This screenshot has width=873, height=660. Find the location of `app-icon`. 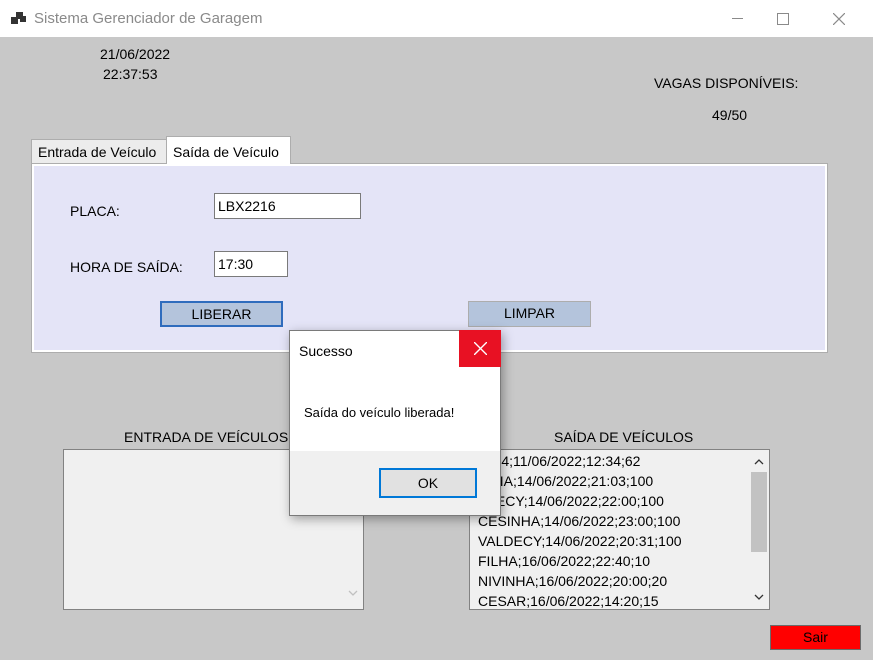

app-icon is located at coordinates (18, 18).